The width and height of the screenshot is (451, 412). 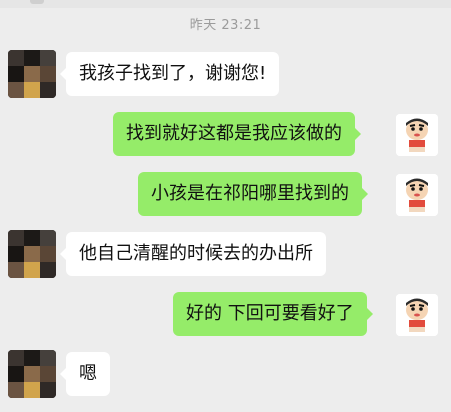 What do you see at coordinates (193, 254) in the screenshot?
I see `message-bubble-incoming: 他自己清醒的时候去的办出所` at bounding box center [193, 254].